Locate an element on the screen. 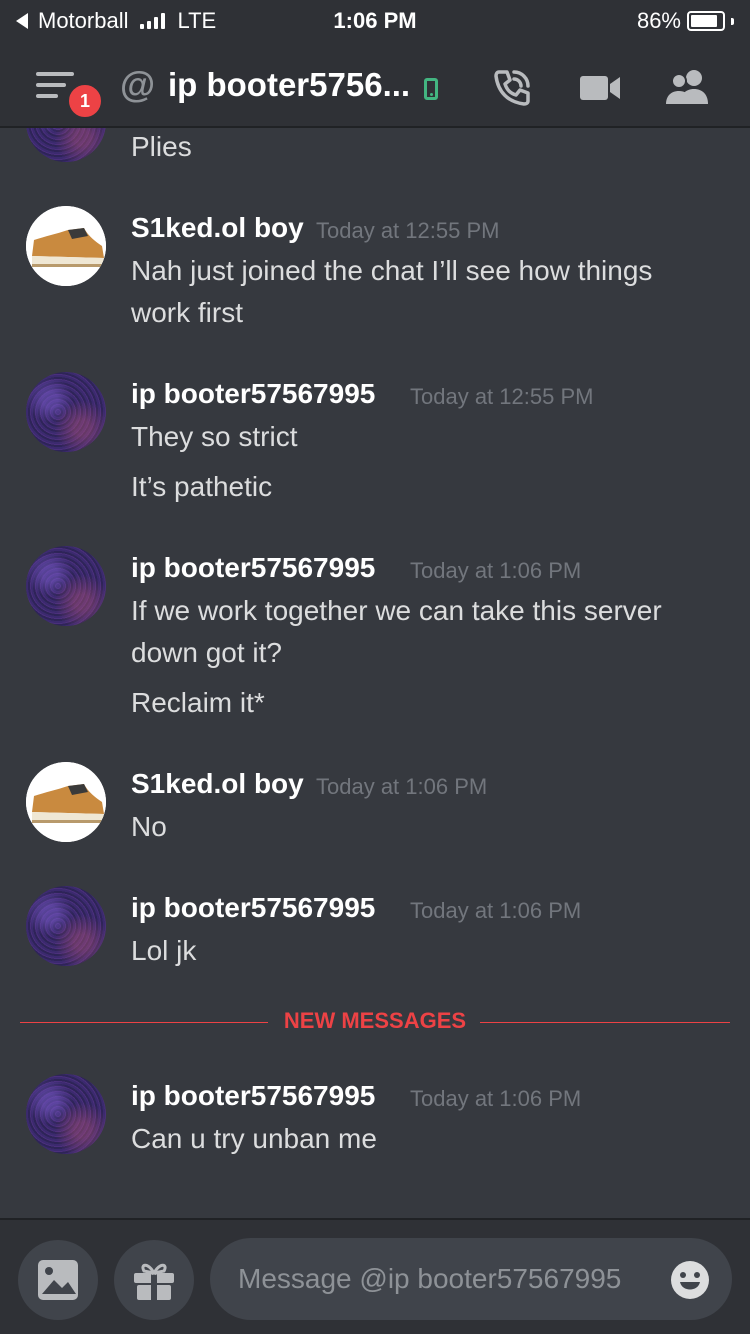 The width and height of the screenshot is (750, 1334). battery-icon is located at coordinates (706, 21).